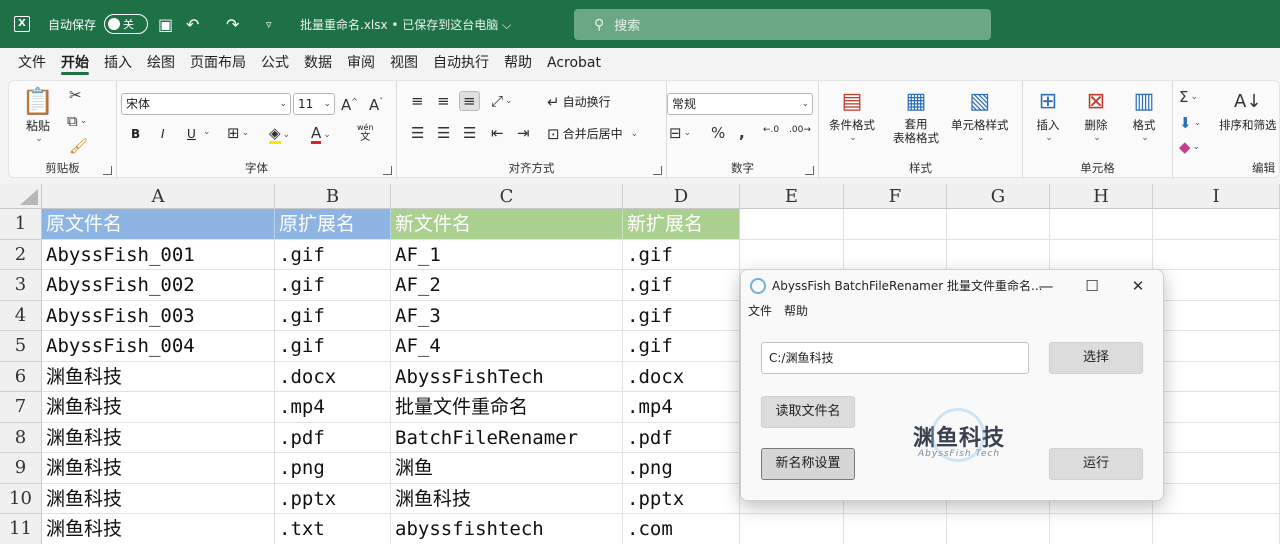 This screenshot has width=1280, height=544. What do you see at coordinates (38, 115) in the screenshot?
I see `paste-button: 📋 粘贴 ⌄` at bounding box center [38, 115].